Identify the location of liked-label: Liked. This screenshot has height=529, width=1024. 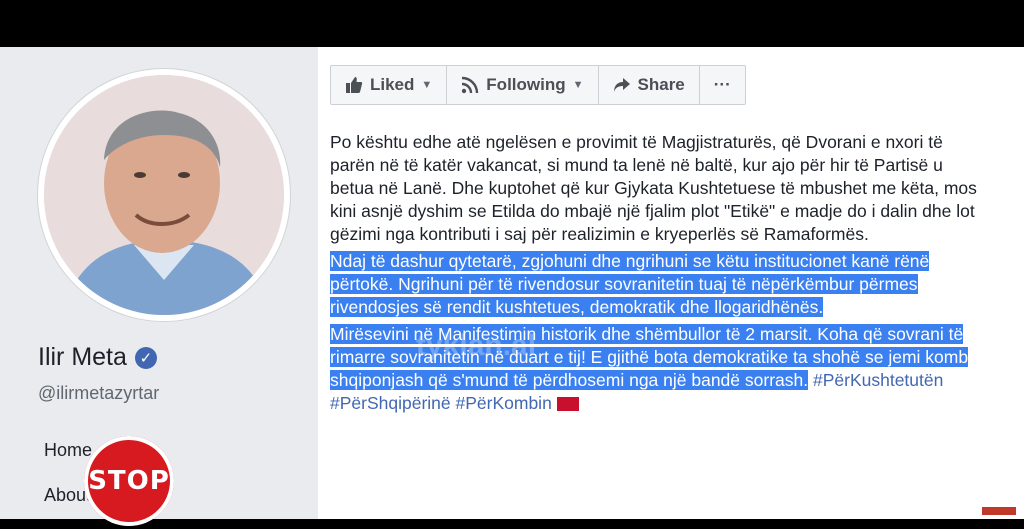
(392, 84).